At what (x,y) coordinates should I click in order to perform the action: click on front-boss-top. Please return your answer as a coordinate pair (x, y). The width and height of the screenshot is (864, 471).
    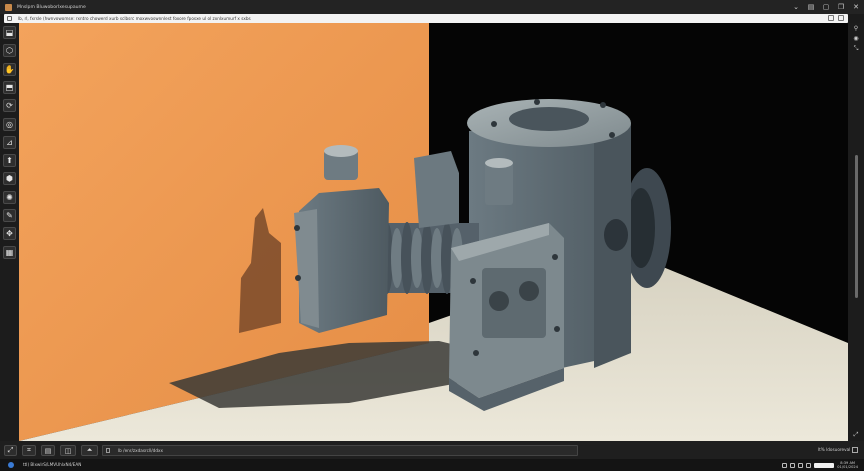
    Looking at the image, I should click on (499, 163).